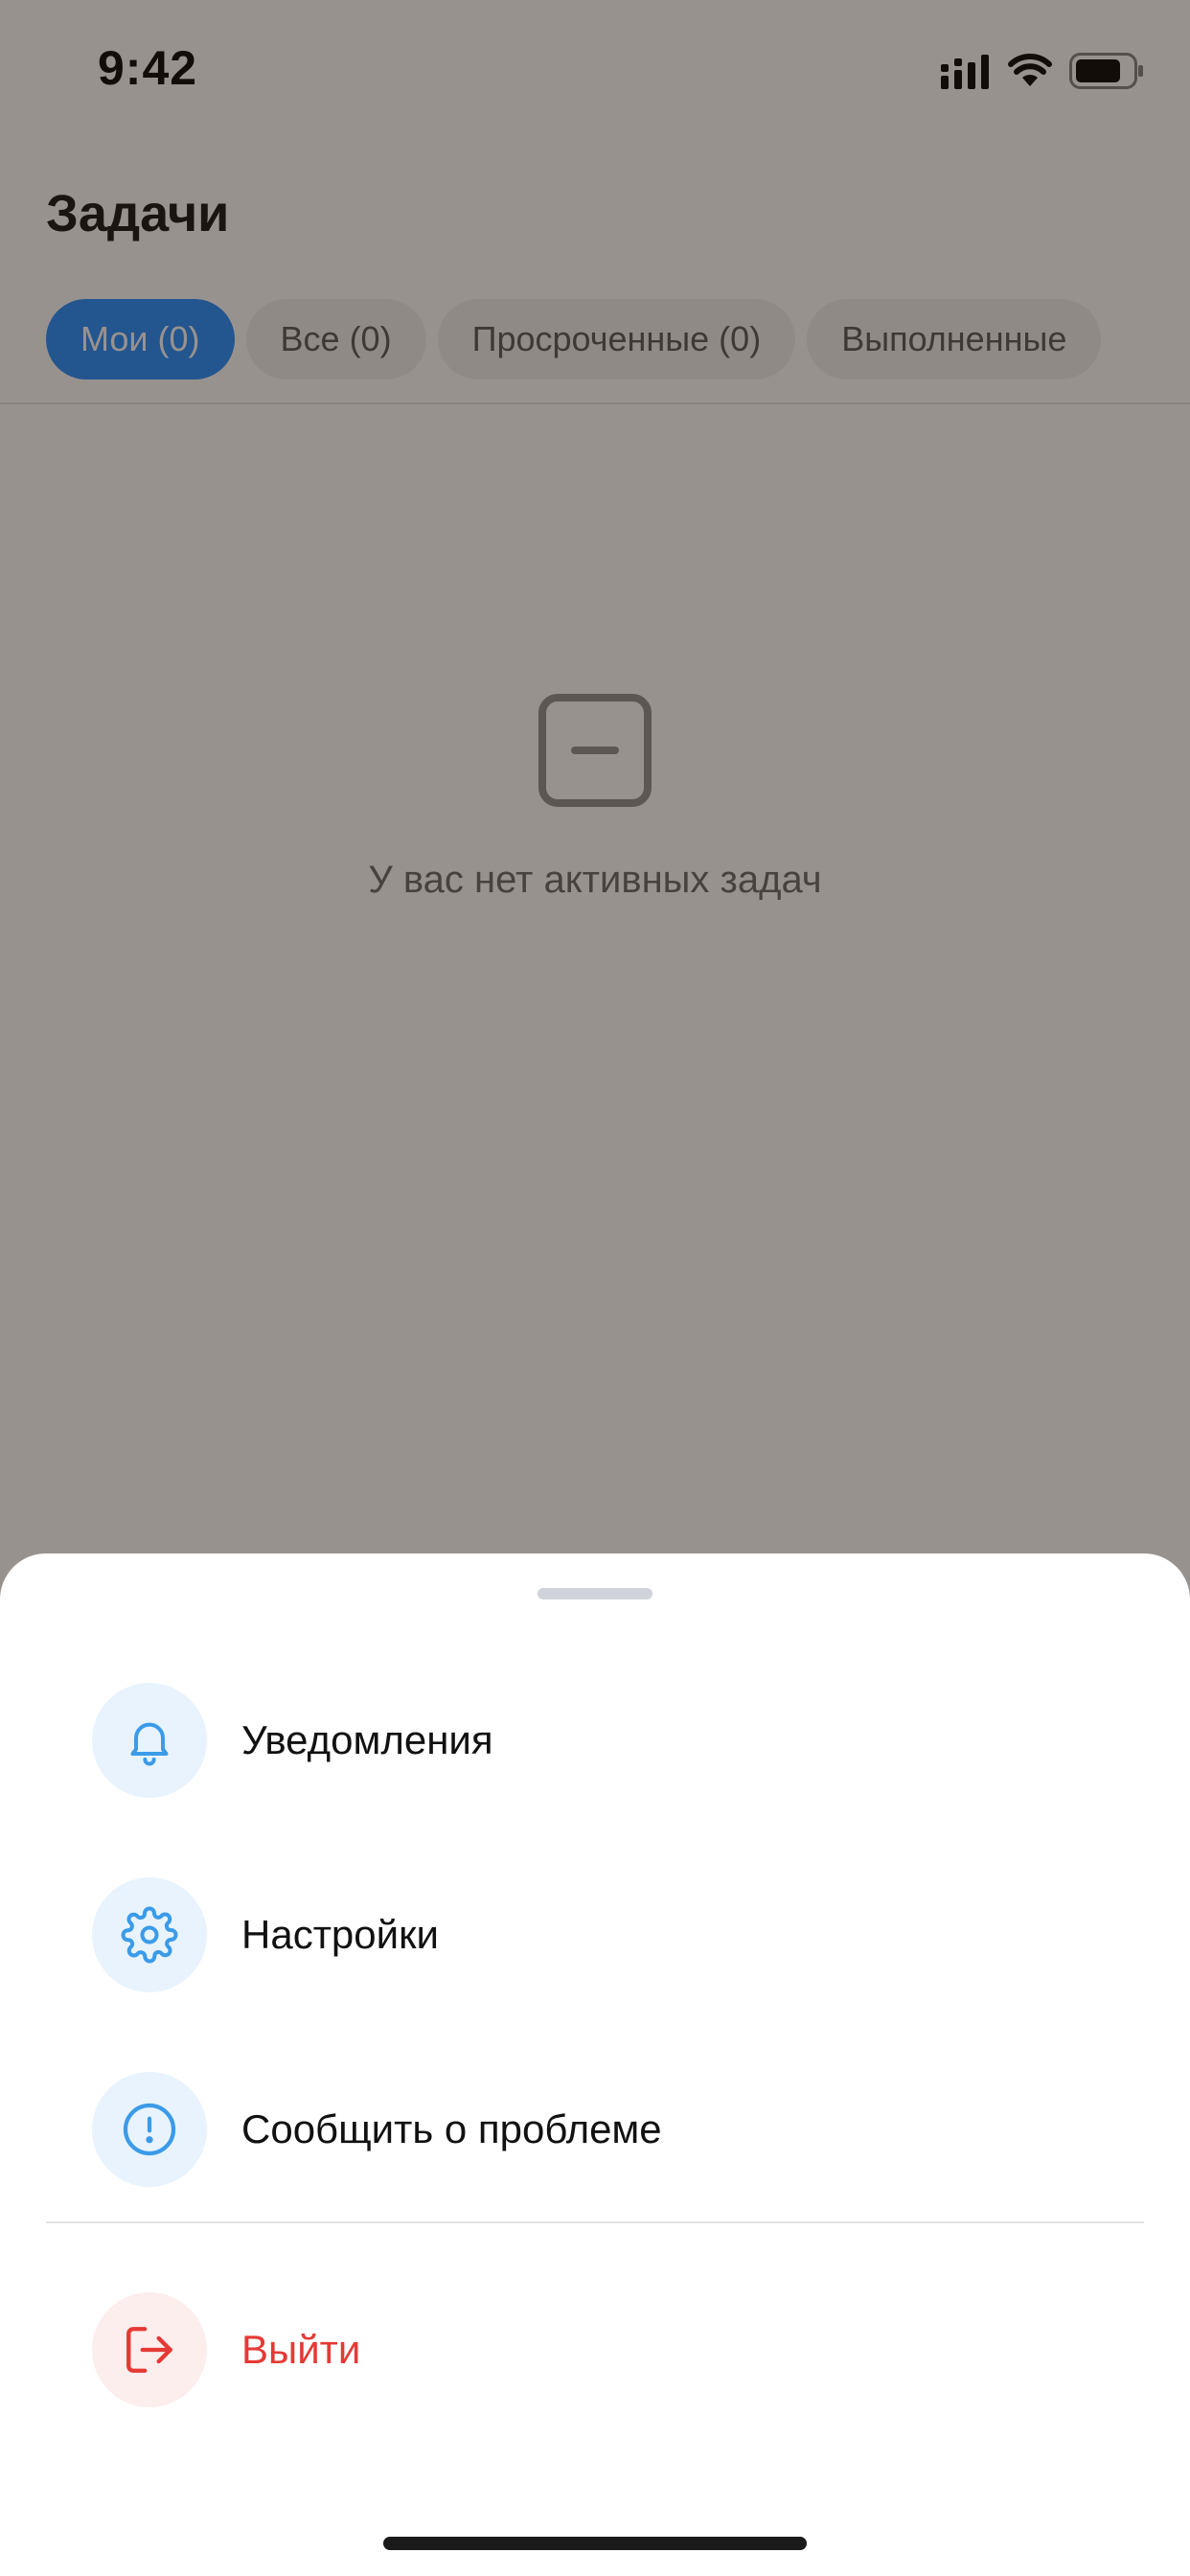 Image resolution: width=1190 pixels, height=2576 pixels. I want to click on menu-item-settings: Настройки, so click(595, 1935).